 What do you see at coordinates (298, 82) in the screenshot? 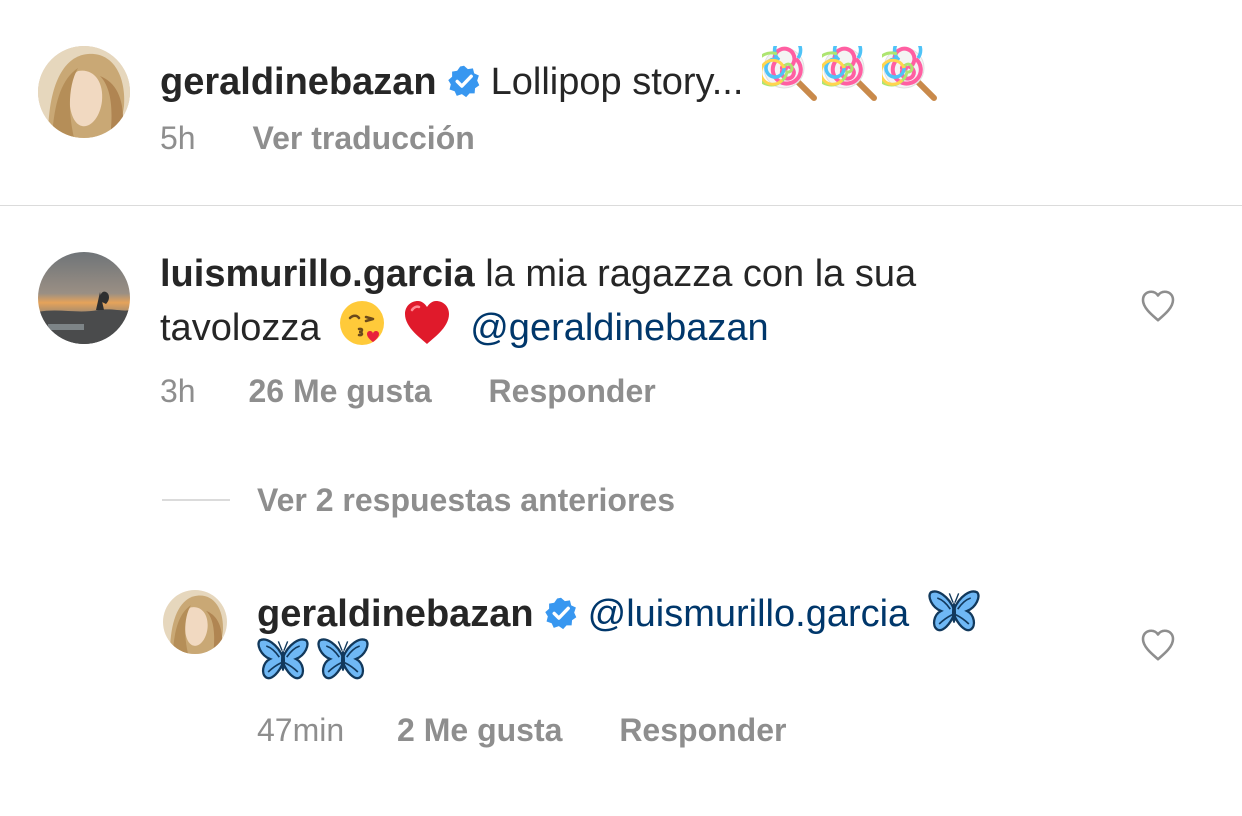
I see `caption-username: geraldinebazan` at bounding box center [298, 82].